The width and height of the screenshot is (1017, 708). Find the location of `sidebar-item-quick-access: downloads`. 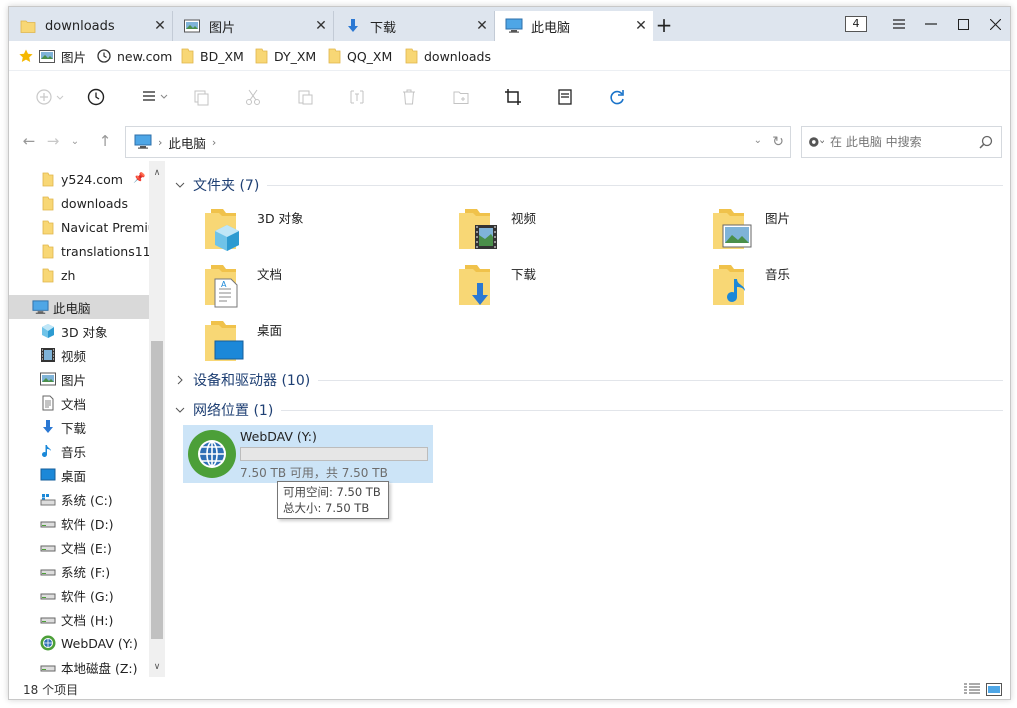

sidebar-item-quick-access: downloads is located at coordinates (79, 203).